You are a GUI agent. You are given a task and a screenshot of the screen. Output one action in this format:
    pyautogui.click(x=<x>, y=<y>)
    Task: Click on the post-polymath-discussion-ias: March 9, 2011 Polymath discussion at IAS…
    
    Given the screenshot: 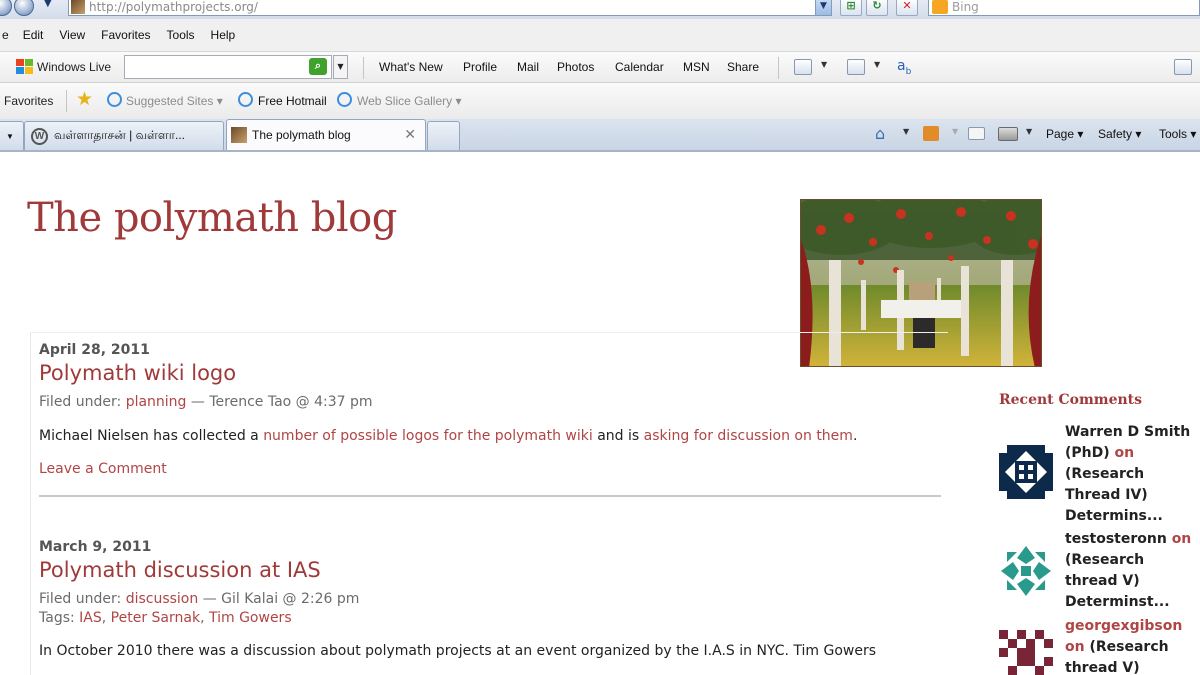 What is the action you would take?
    pyautogui.click(x=490, y=599)
    